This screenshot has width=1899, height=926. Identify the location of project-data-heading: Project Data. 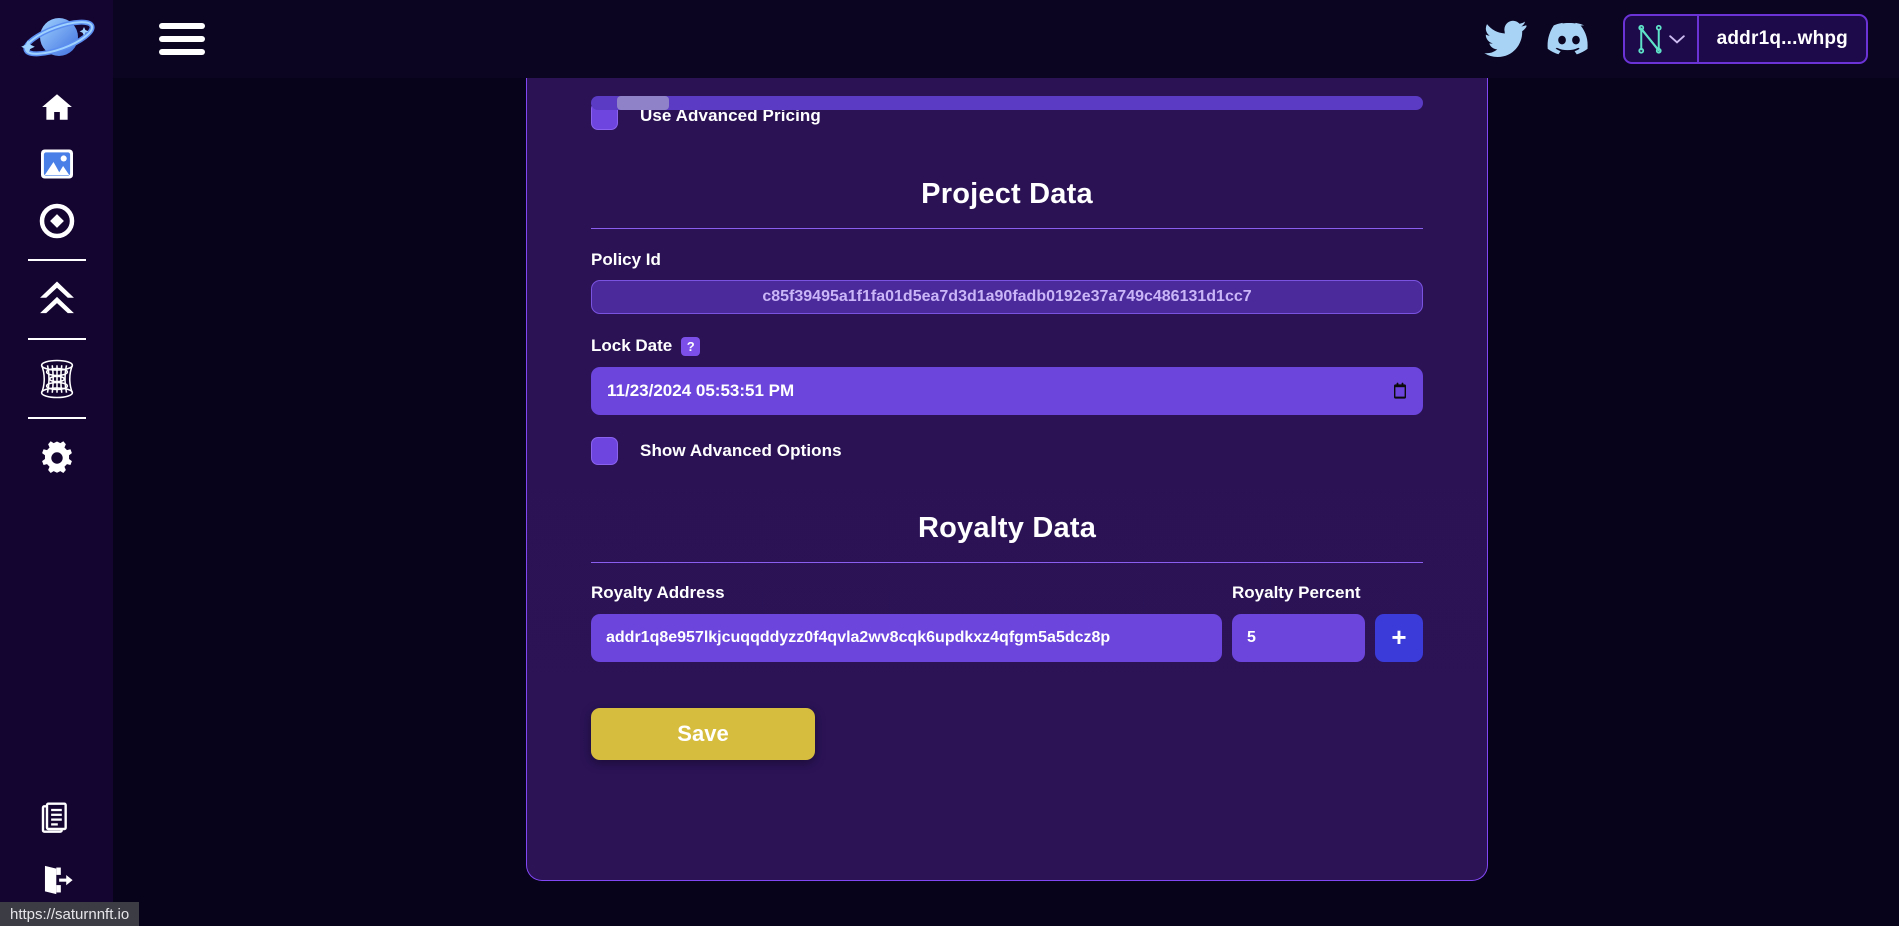
(1007, 194).